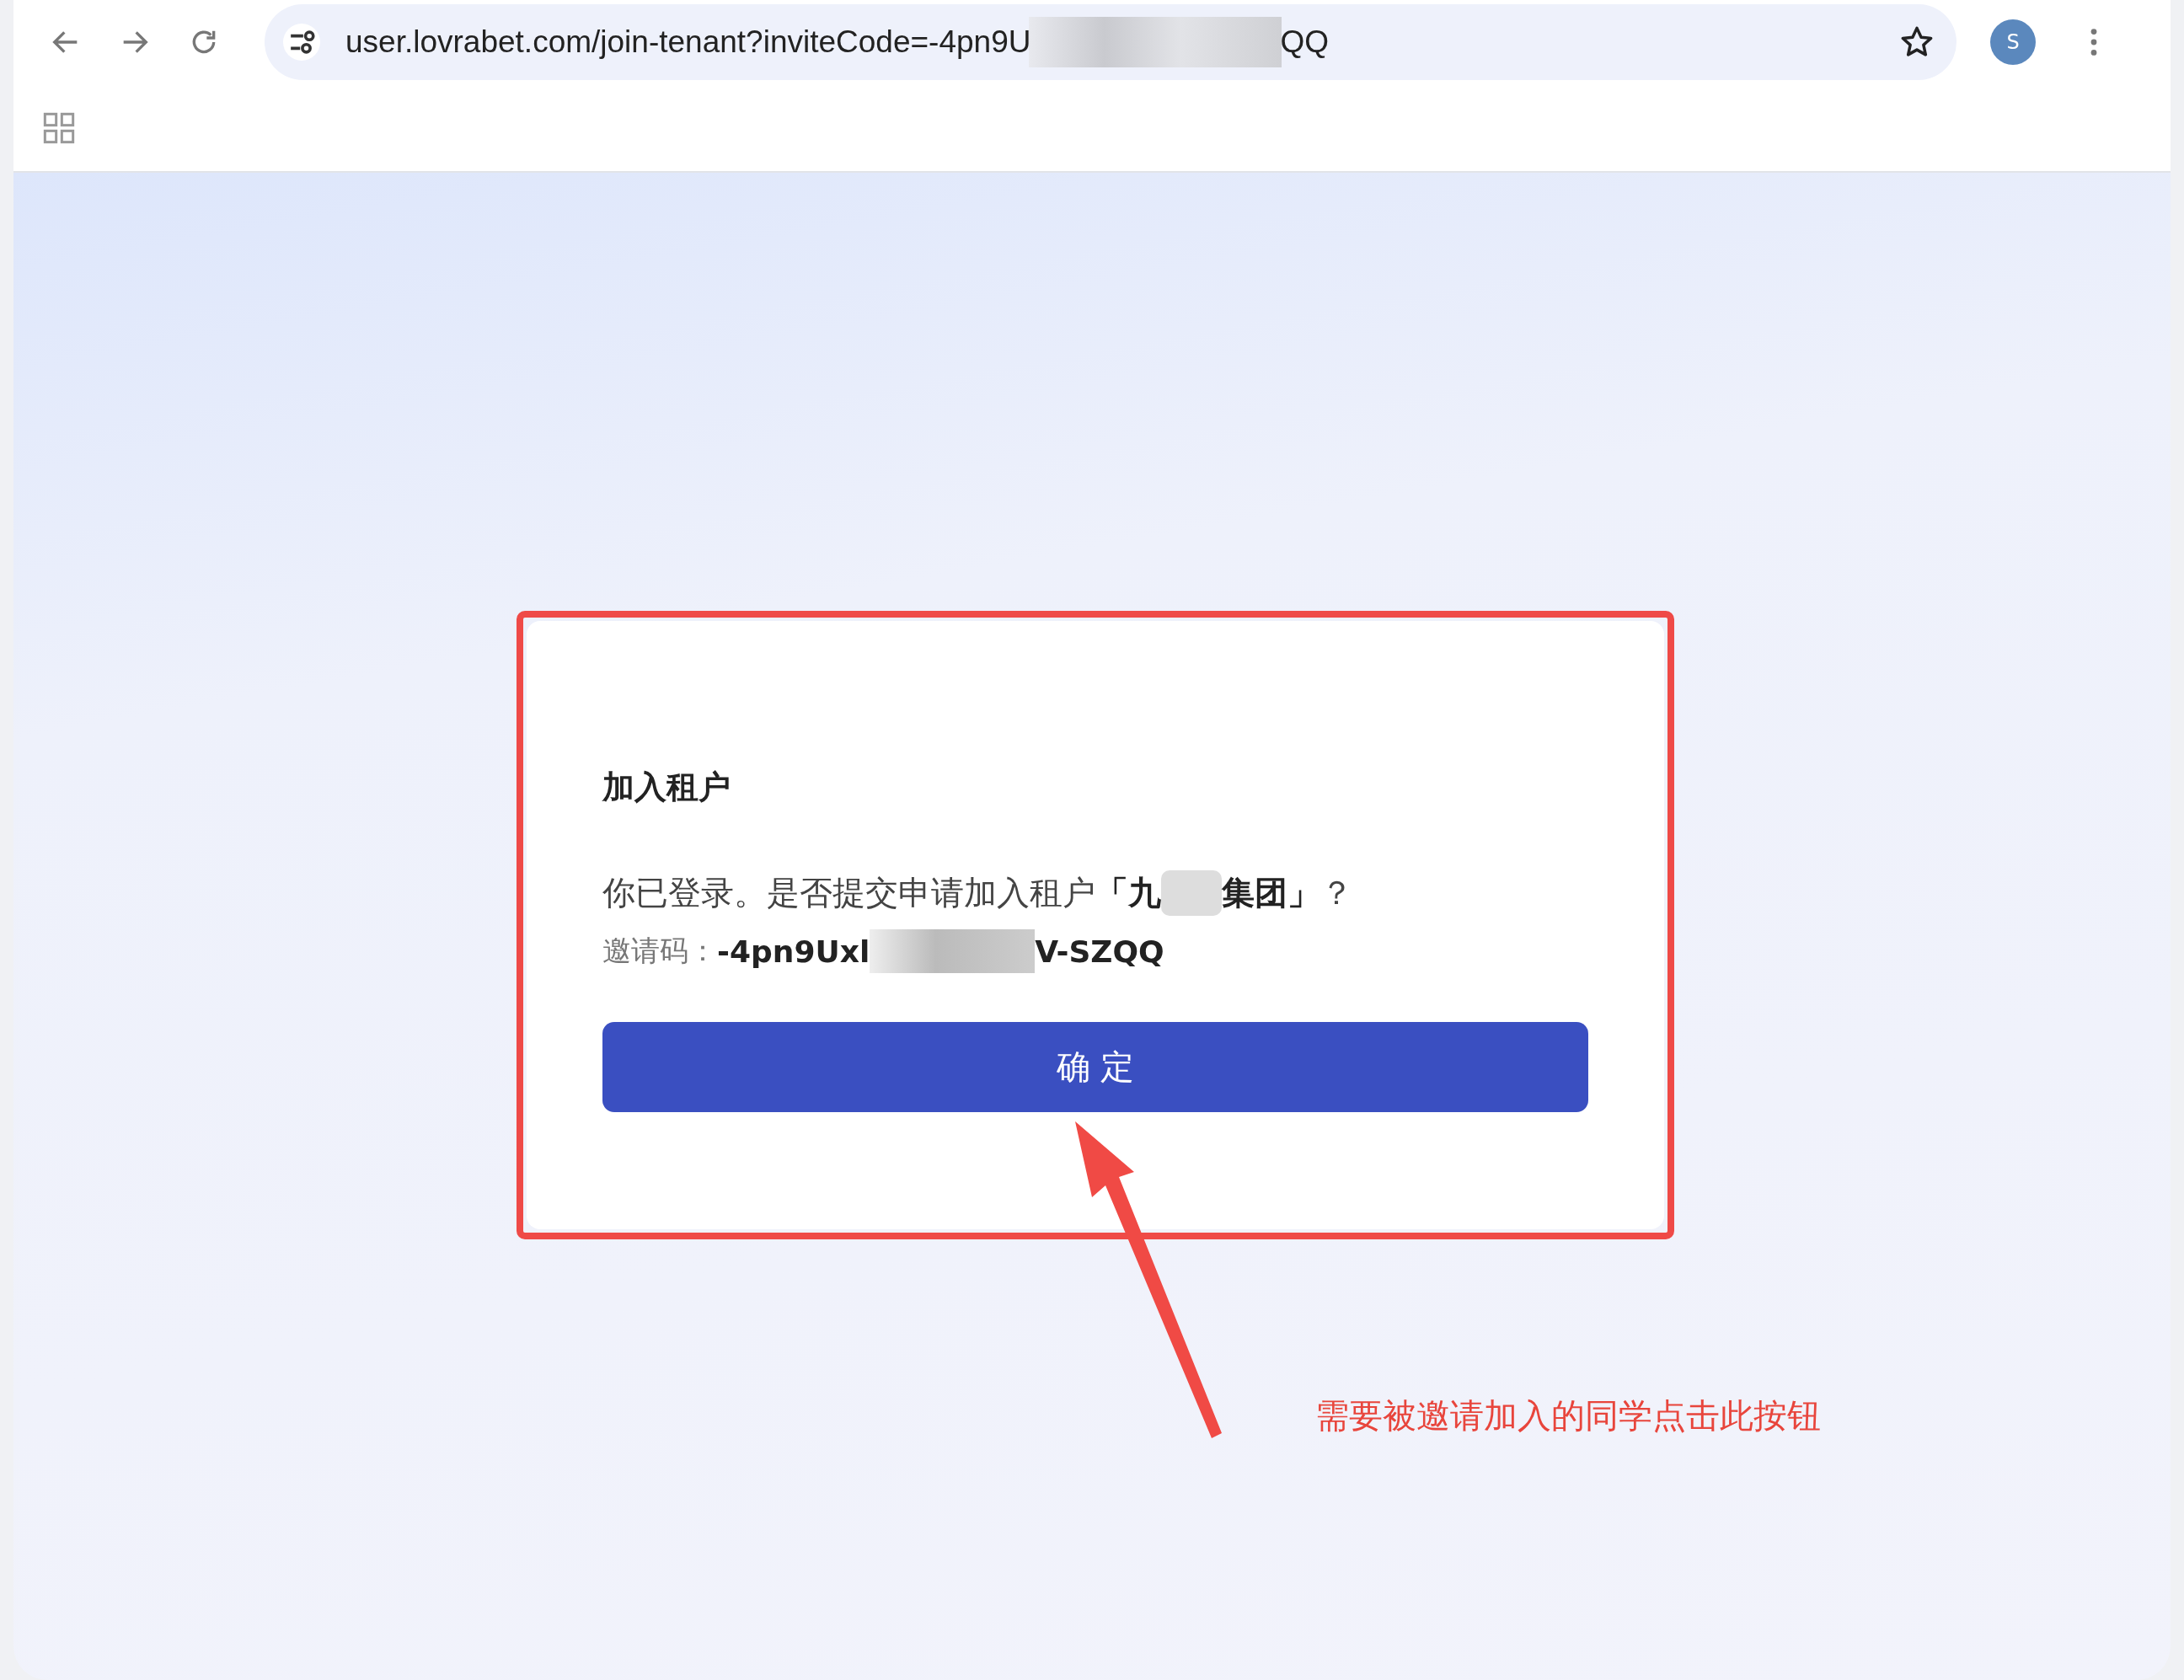 Image resolution: width=2184 pixels, height=1680 pixels. What do you see at coordinates (2094, 42) in the screenshot?
I see `menu-icon` at bounding box center [2094, 42].